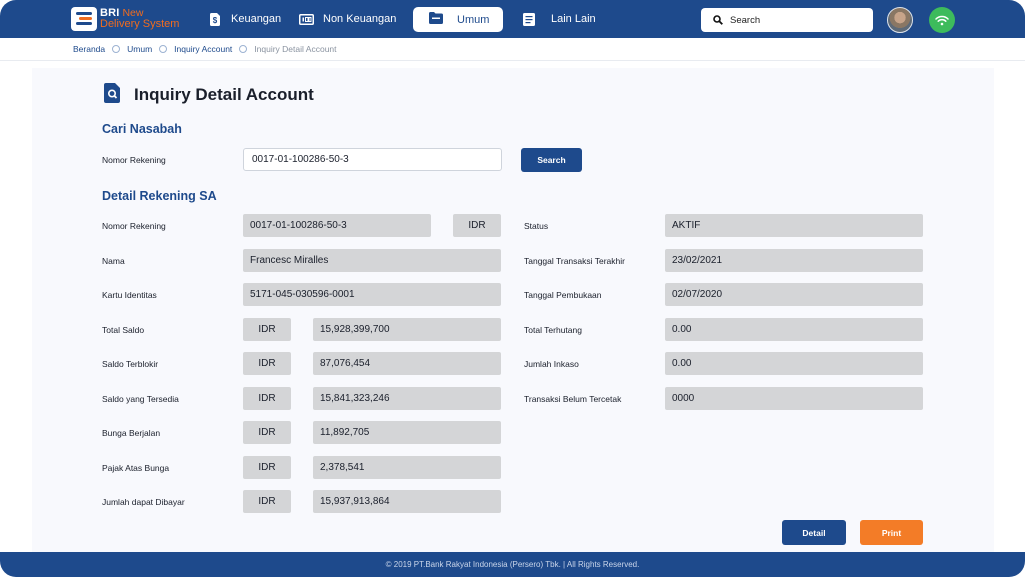  Describe the element at coordinates (267, 432) in the screenshot. I see `field-bunga-currency: IDR` at that location.